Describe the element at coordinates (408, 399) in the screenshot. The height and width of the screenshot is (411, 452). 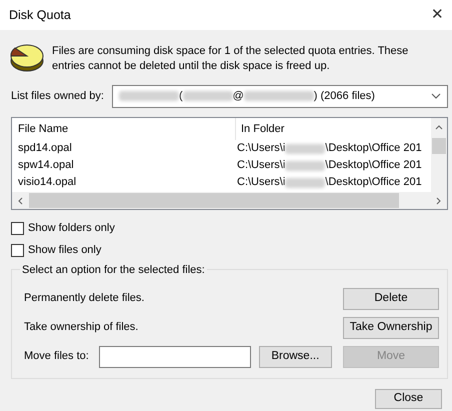
I see `close-button: Close` at that location.